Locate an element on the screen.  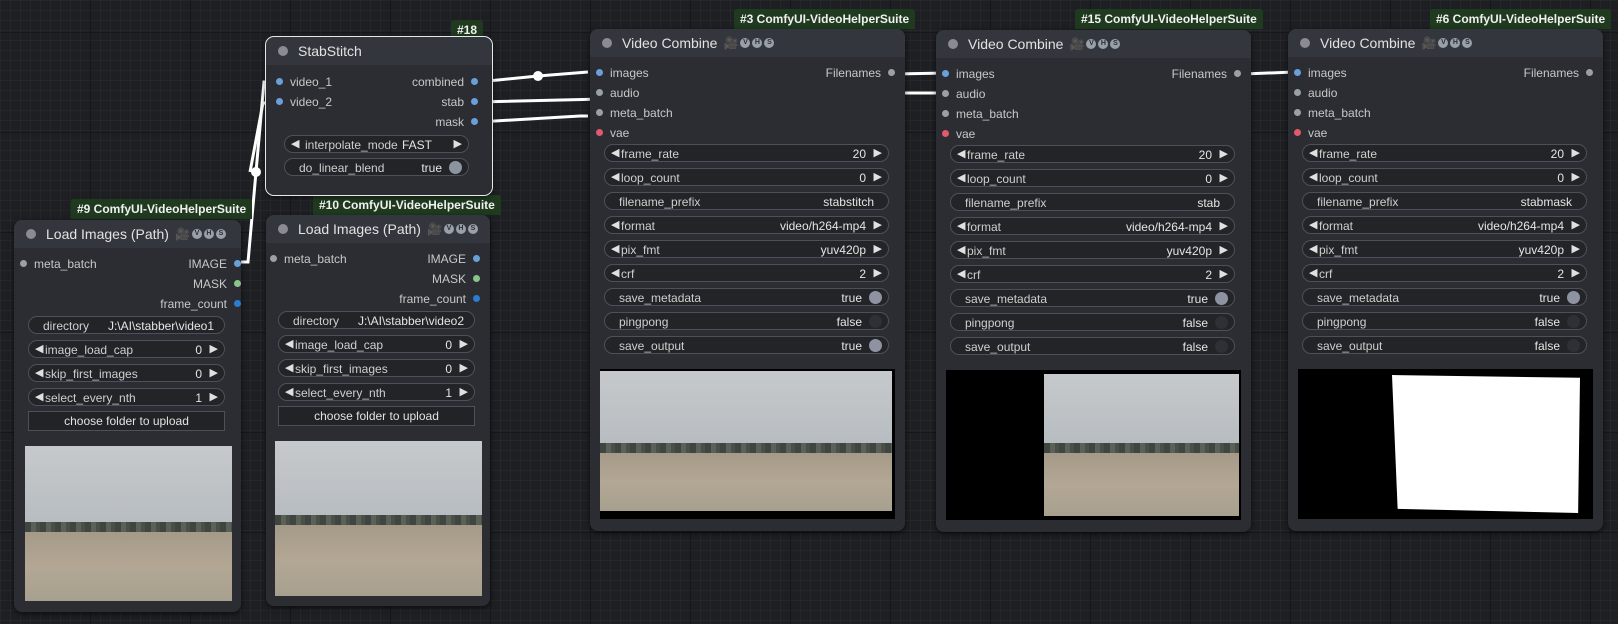
input-video-2: video_2 is located at coordinates (304, 102).